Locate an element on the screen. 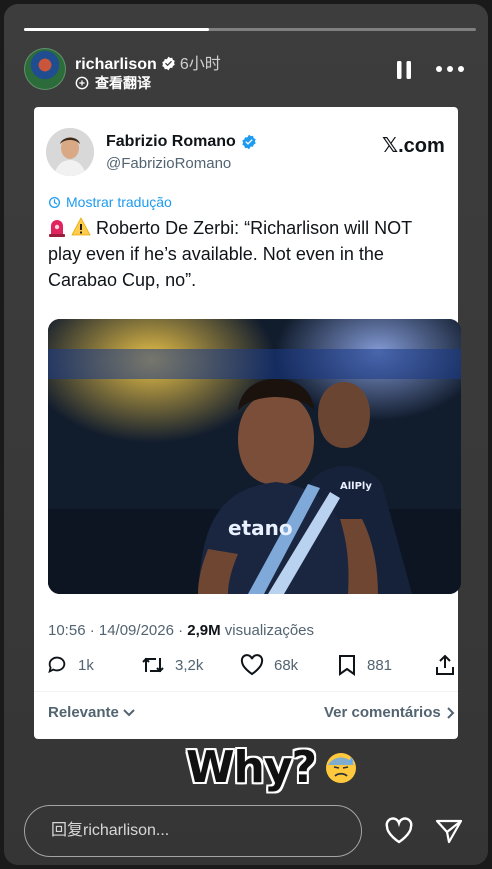 Image resolution: width=492 pixels, height=869 pixels. views-label: visualizações is located at coordinates (267, 630).